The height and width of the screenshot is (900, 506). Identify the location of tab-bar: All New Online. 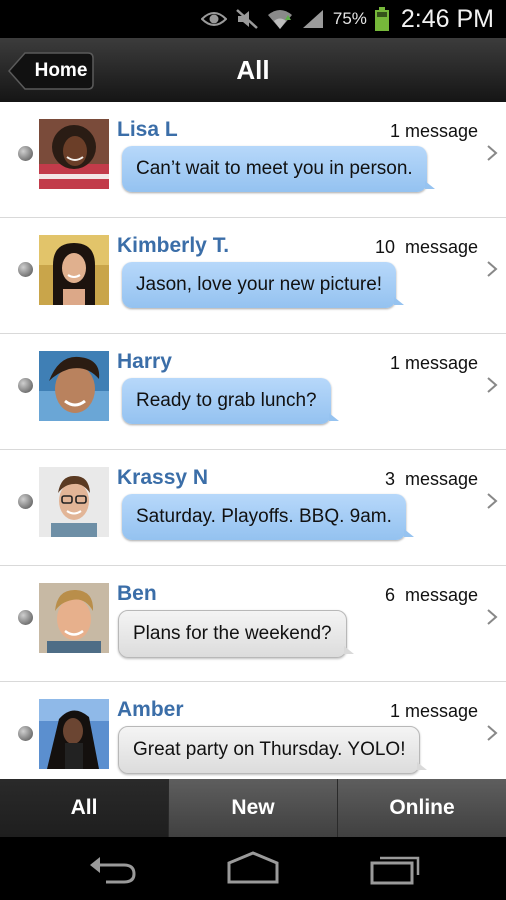
(253, 808).